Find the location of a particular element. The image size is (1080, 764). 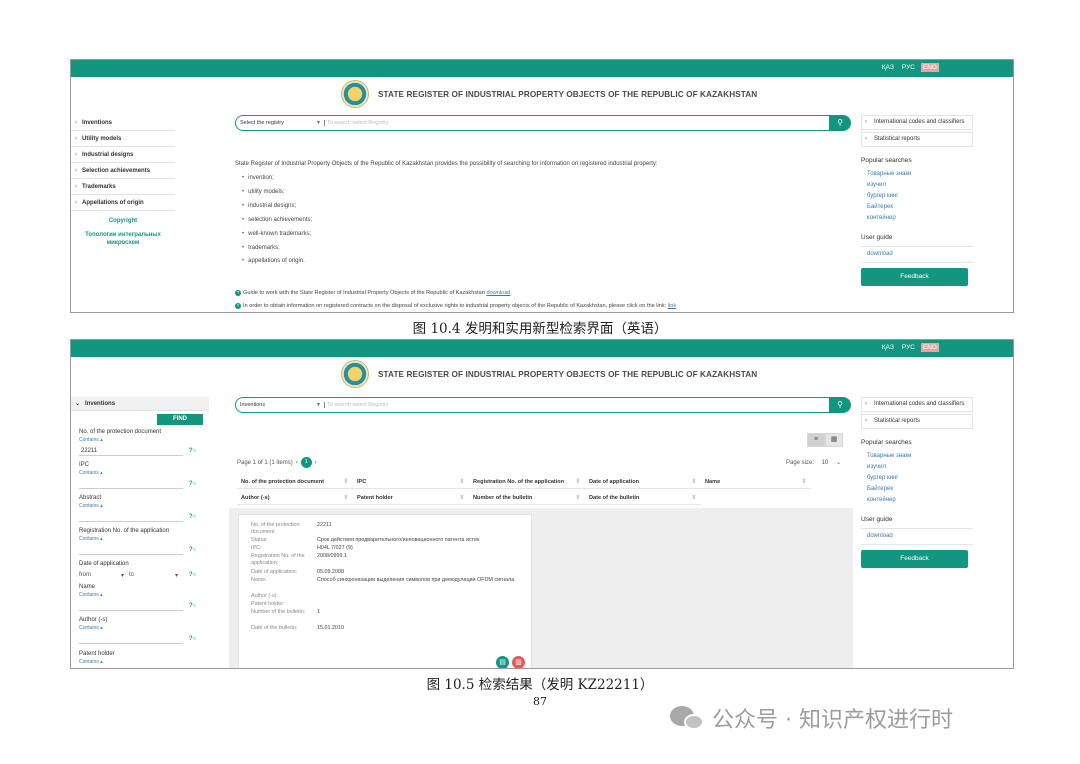

list-view-icon: ≡ is located at coordinates (816, 440).